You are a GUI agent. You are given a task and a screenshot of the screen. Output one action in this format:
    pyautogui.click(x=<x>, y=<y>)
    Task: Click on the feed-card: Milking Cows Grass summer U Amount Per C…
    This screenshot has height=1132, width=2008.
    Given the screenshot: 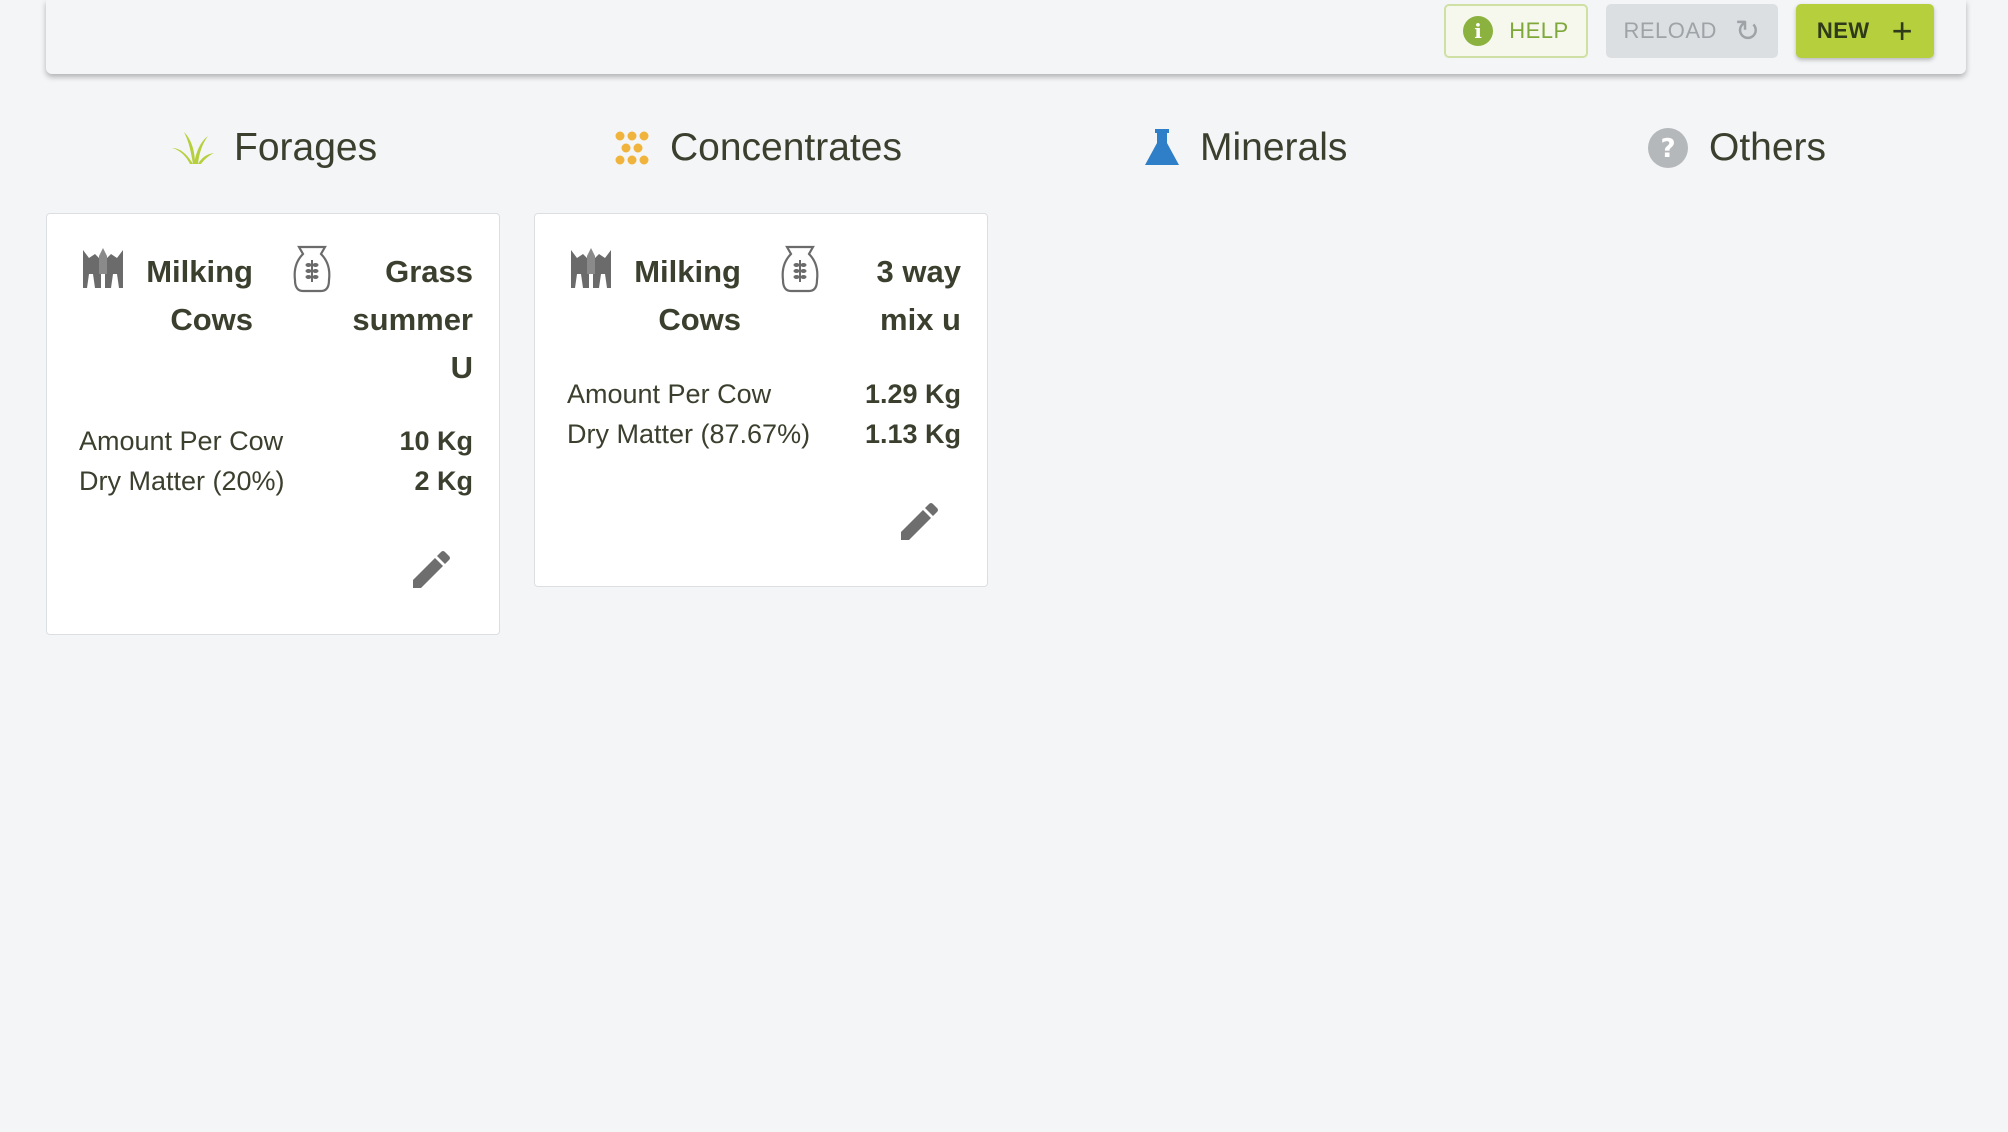 What is the action you would take?
    pyautogui.click(x=273, y=424)
    